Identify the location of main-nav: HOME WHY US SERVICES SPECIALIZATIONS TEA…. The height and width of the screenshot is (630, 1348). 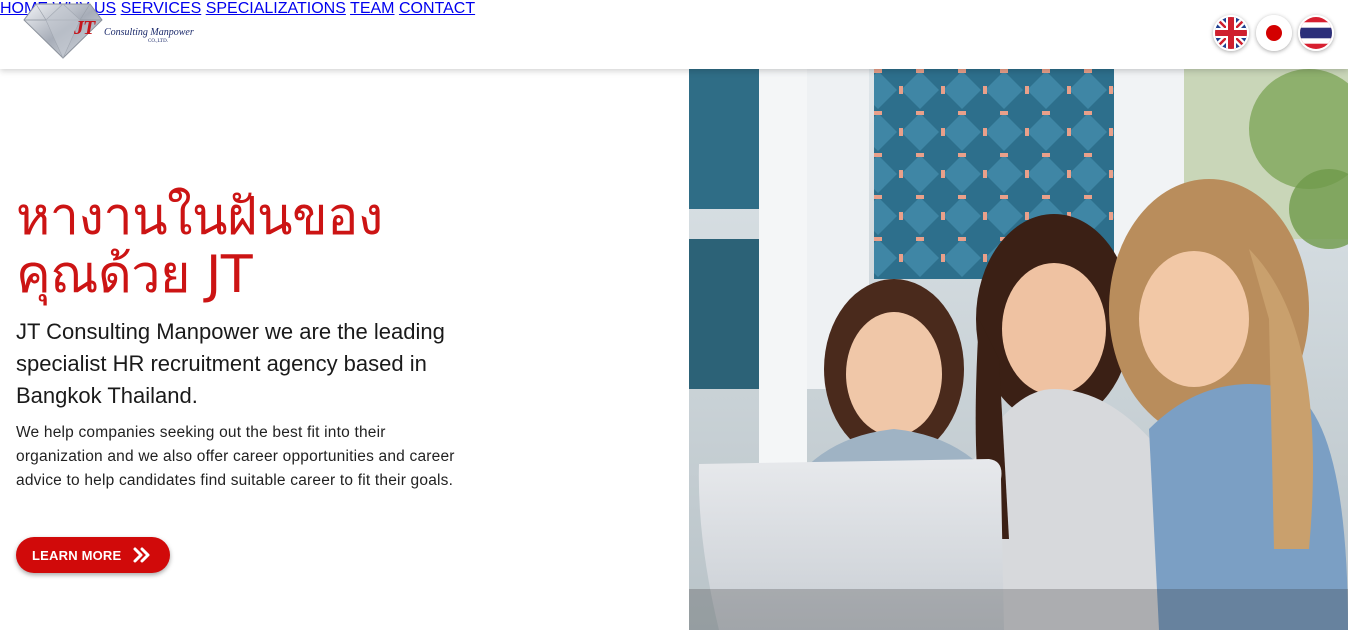
(674, 9).